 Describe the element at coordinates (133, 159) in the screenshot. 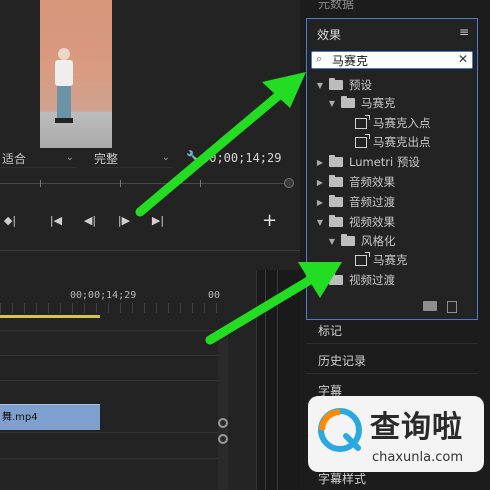

I see `quality-dropdown: 完整 ⌄` at that location.